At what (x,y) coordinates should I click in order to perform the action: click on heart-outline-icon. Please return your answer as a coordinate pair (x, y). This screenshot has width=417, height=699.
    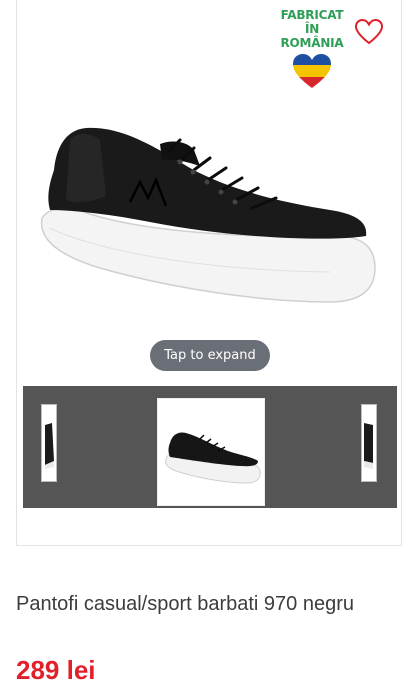
    Looking at the image, I should click on (369, 31).